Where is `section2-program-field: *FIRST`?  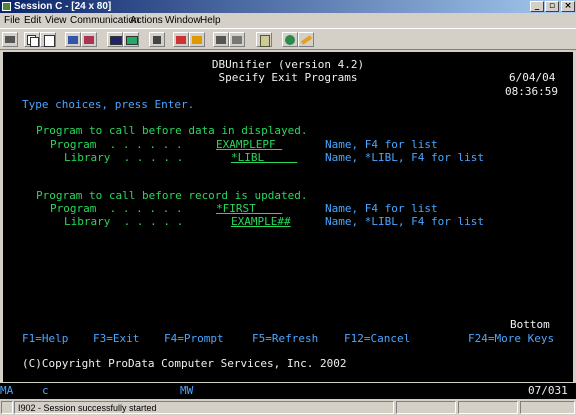
section2-program-field: *FIRST is located at coordinates (249, 209).